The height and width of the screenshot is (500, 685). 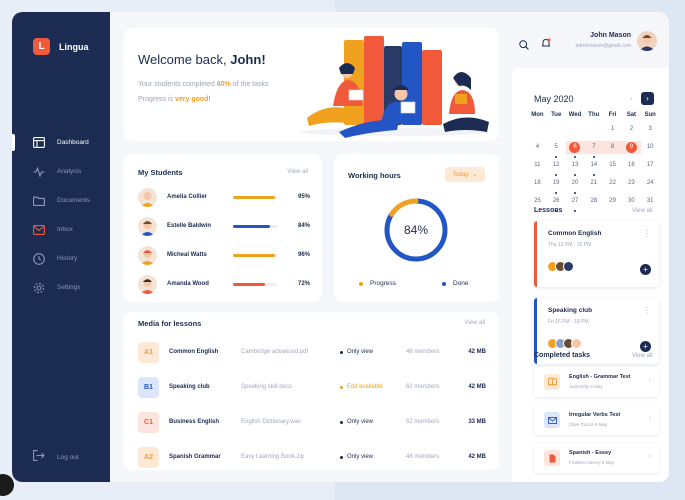 What do you see at coordinates (647, 98) in the screenshot?
I see `calendar-next-button: ›` at bounding box center [647, 98].